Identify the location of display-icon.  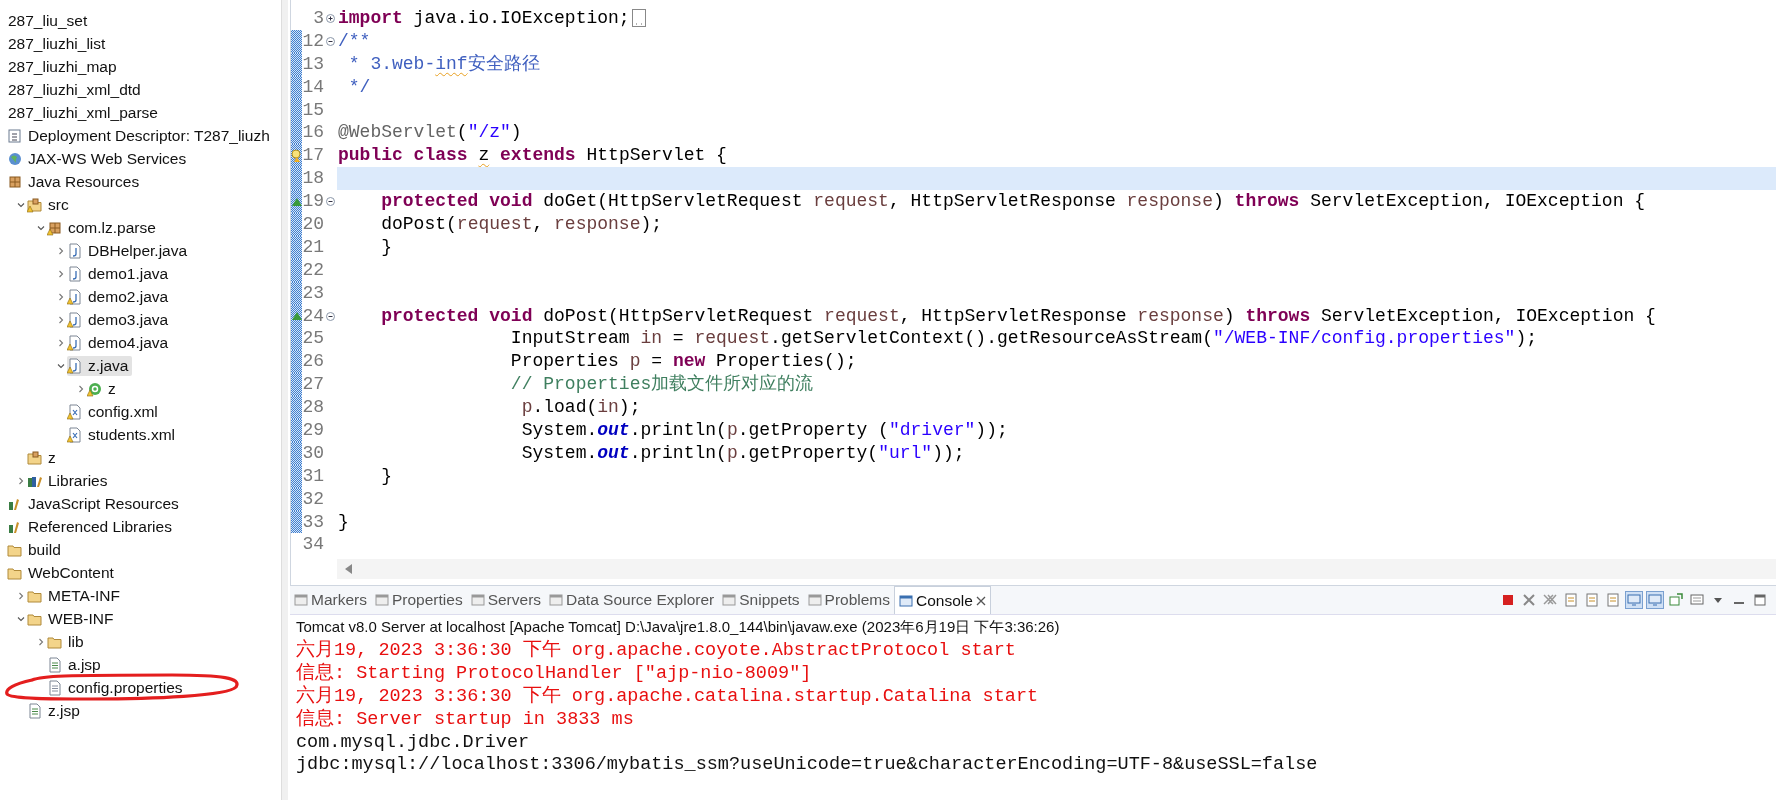
(1697, 600).